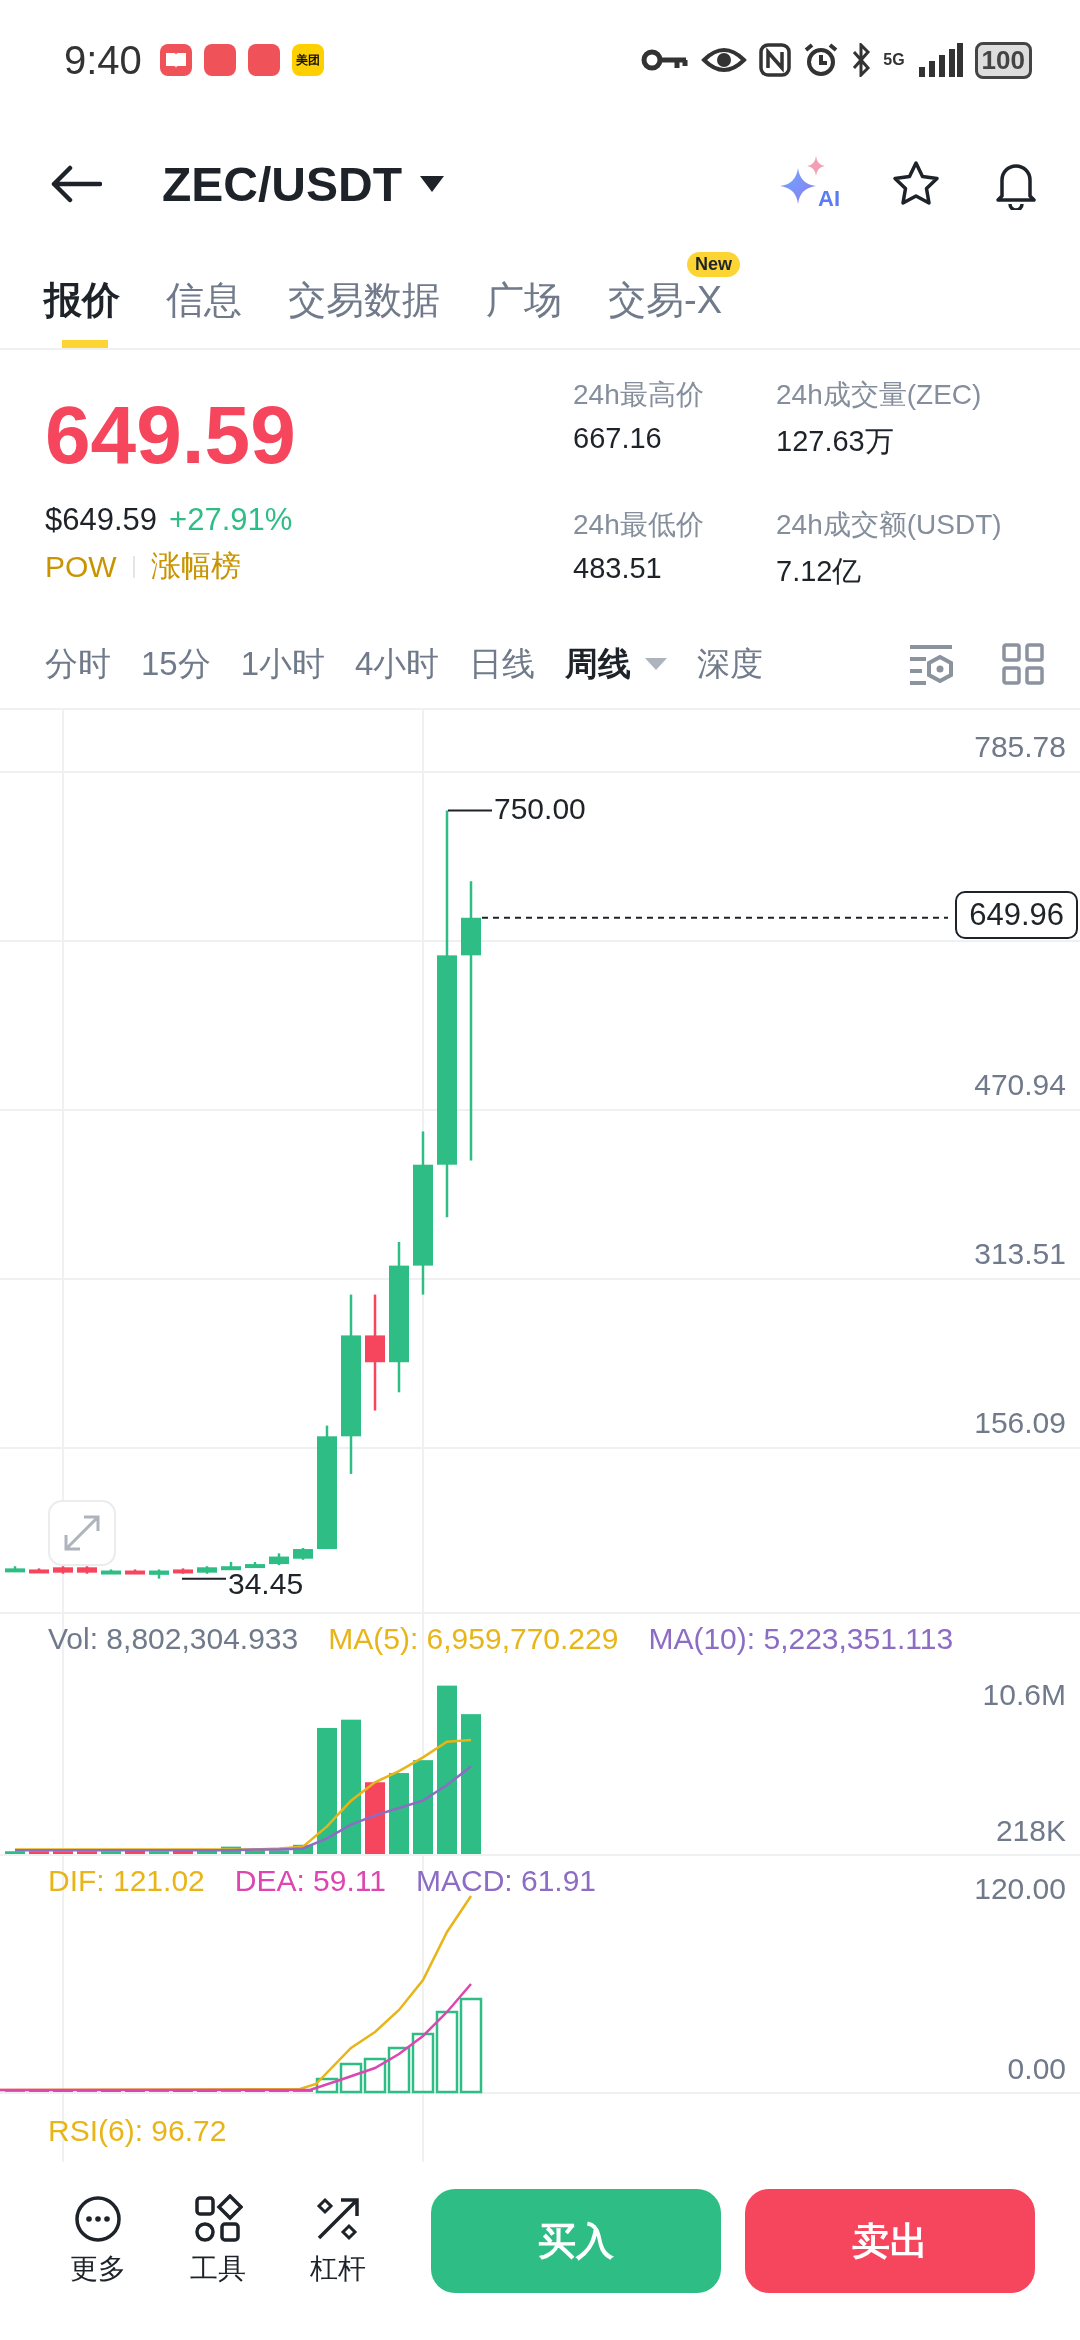 The image size is (1080, 2340). Describe the element at coordinates (171, 435) in the screenshot. I see `last-price: 649.59` at that location.